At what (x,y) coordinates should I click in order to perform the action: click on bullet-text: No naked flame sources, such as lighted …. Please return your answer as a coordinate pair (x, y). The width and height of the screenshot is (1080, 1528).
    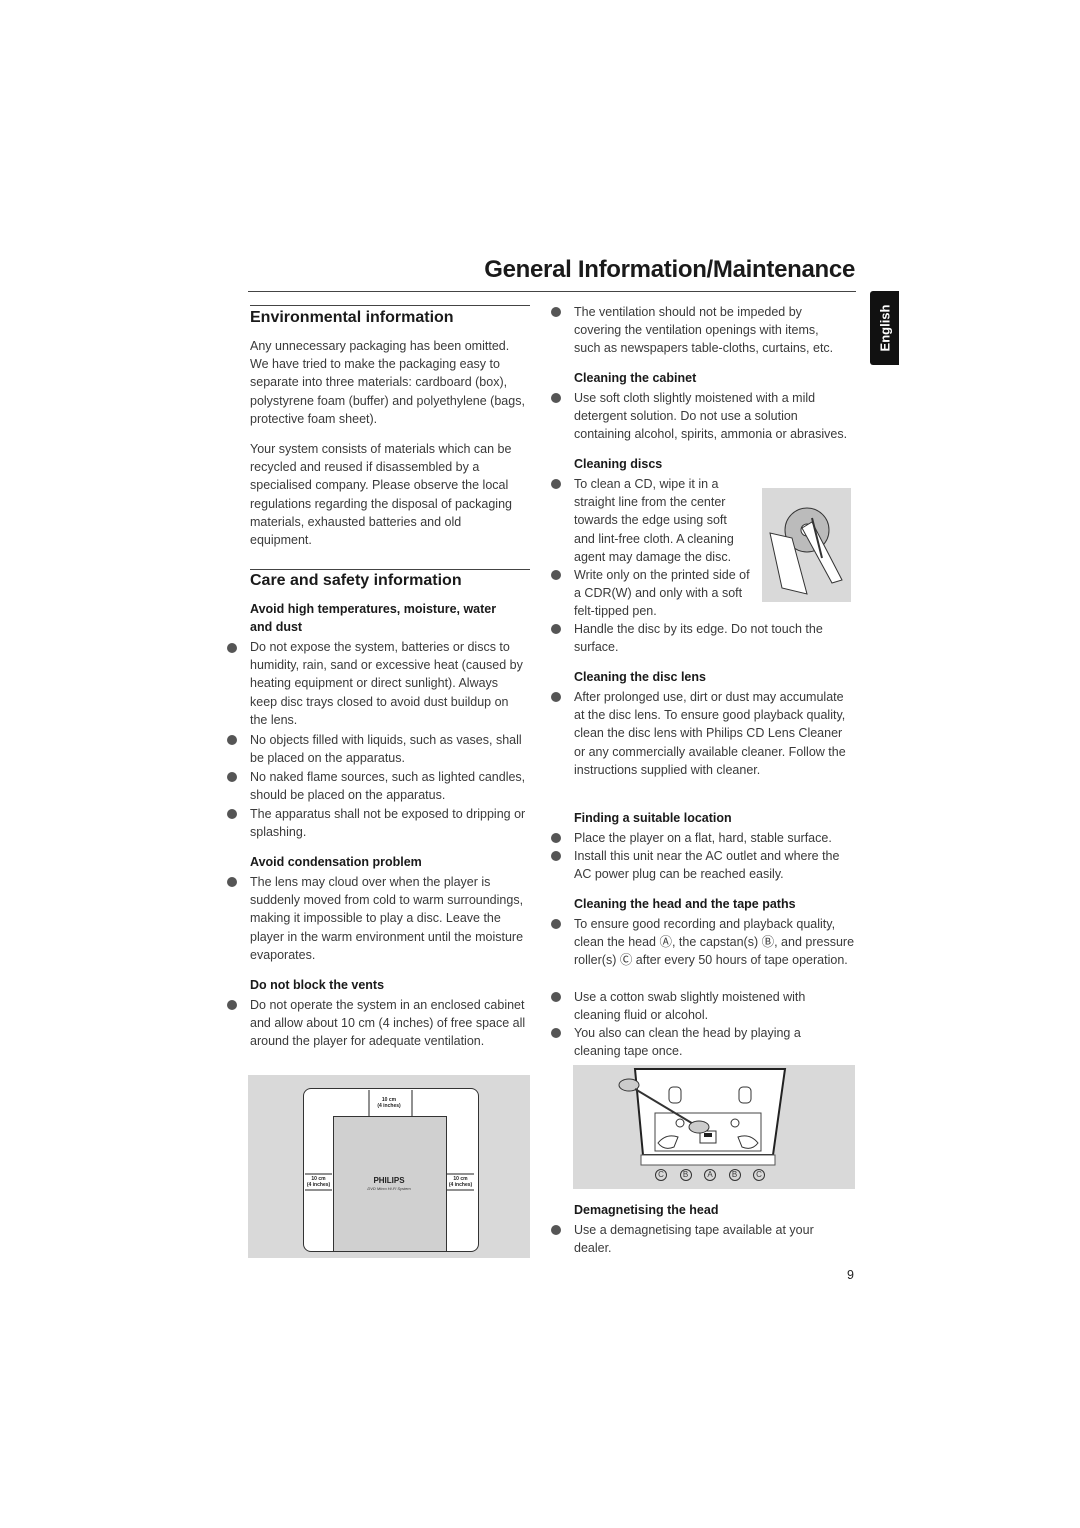
    Looking at the image, I should click on (388, 786).